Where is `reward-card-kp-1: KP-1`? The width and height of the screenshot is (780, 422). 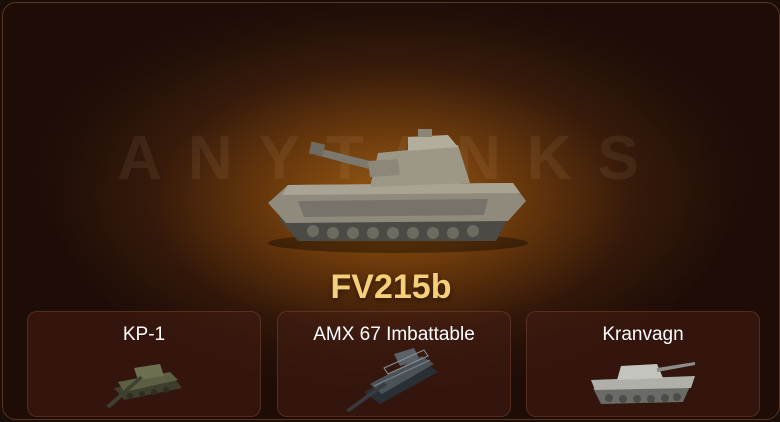 reward-card-kp-1: KP-1 is located at coordinates (144, 364).